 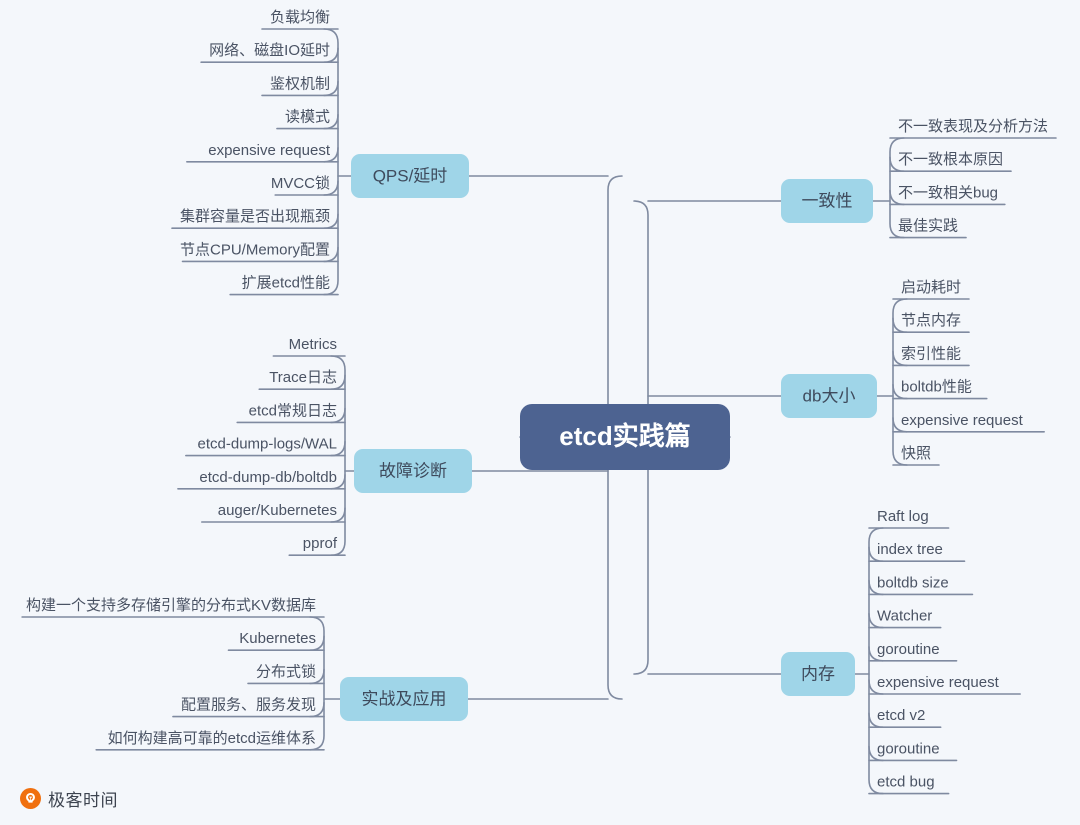 I want to click on branch-node-label-consistency: 一致性, so click(x=827, y=200).